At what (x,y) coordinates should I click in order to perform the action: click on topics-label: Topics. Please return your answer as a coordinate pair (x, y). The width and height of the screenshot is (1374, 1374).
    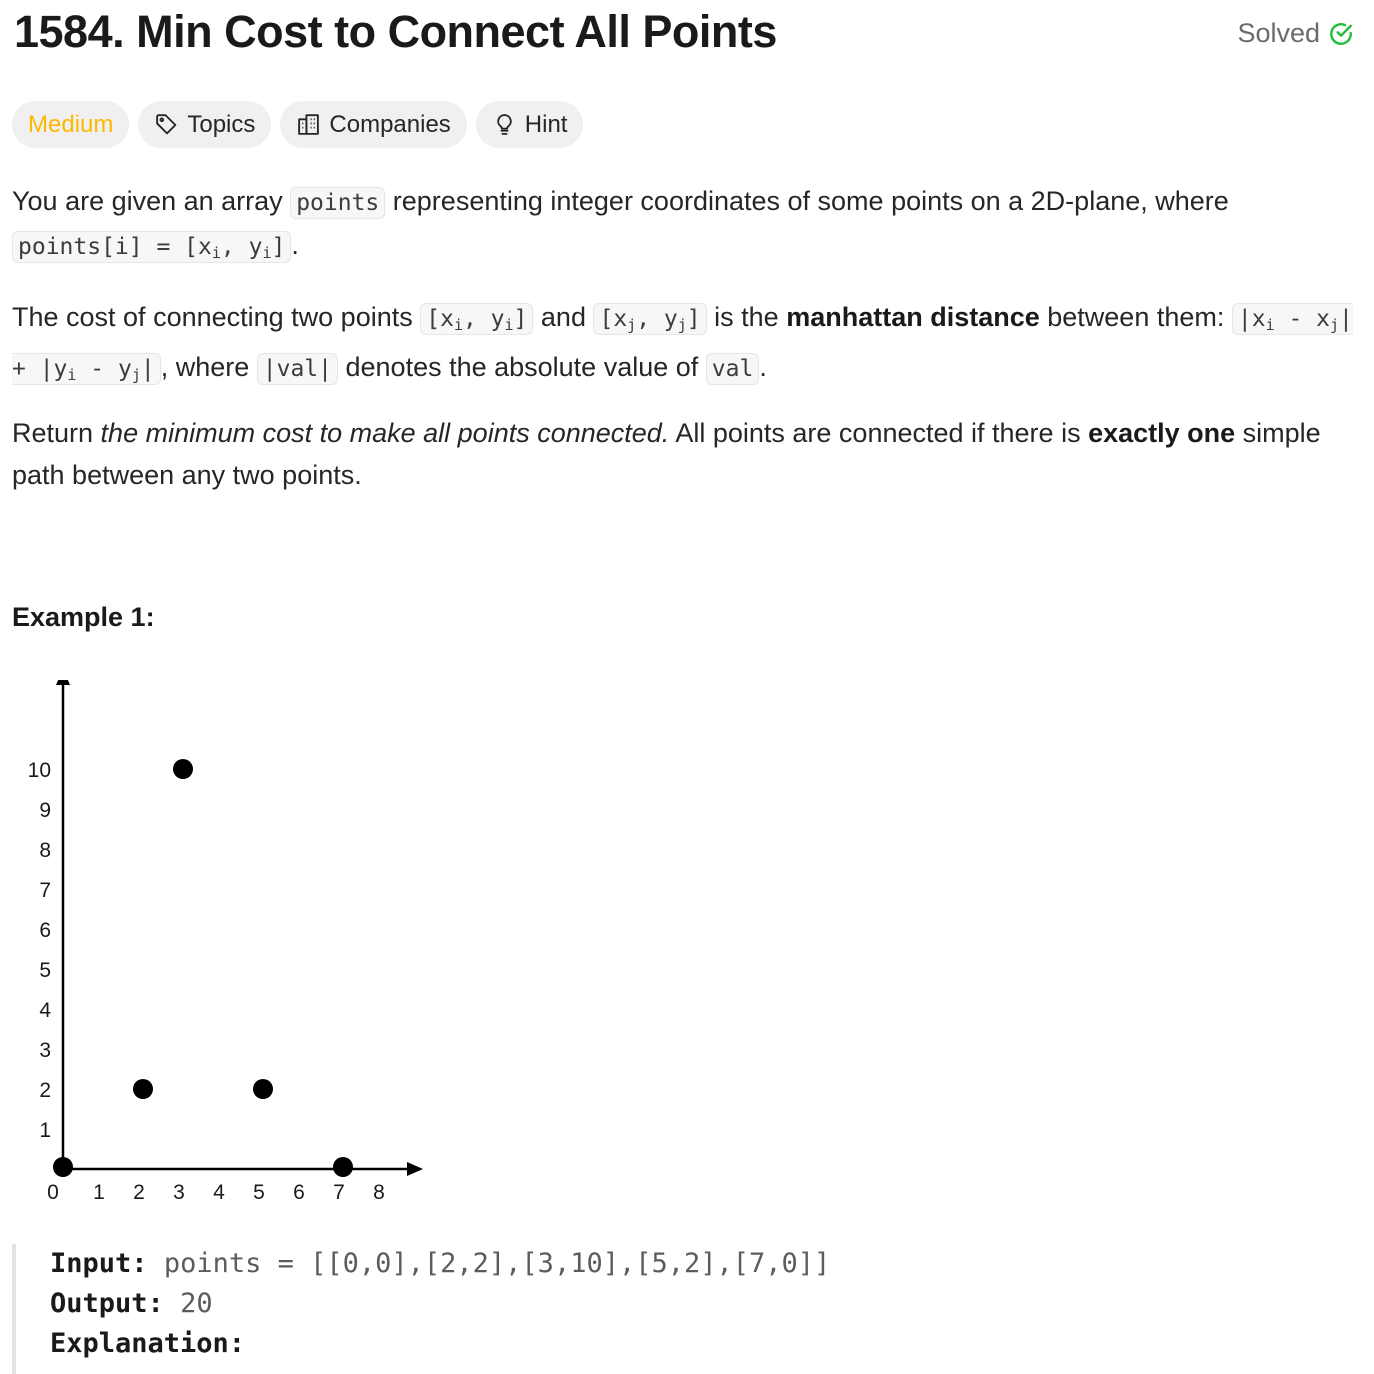
    Looking at the image, I should click on (221, 124).